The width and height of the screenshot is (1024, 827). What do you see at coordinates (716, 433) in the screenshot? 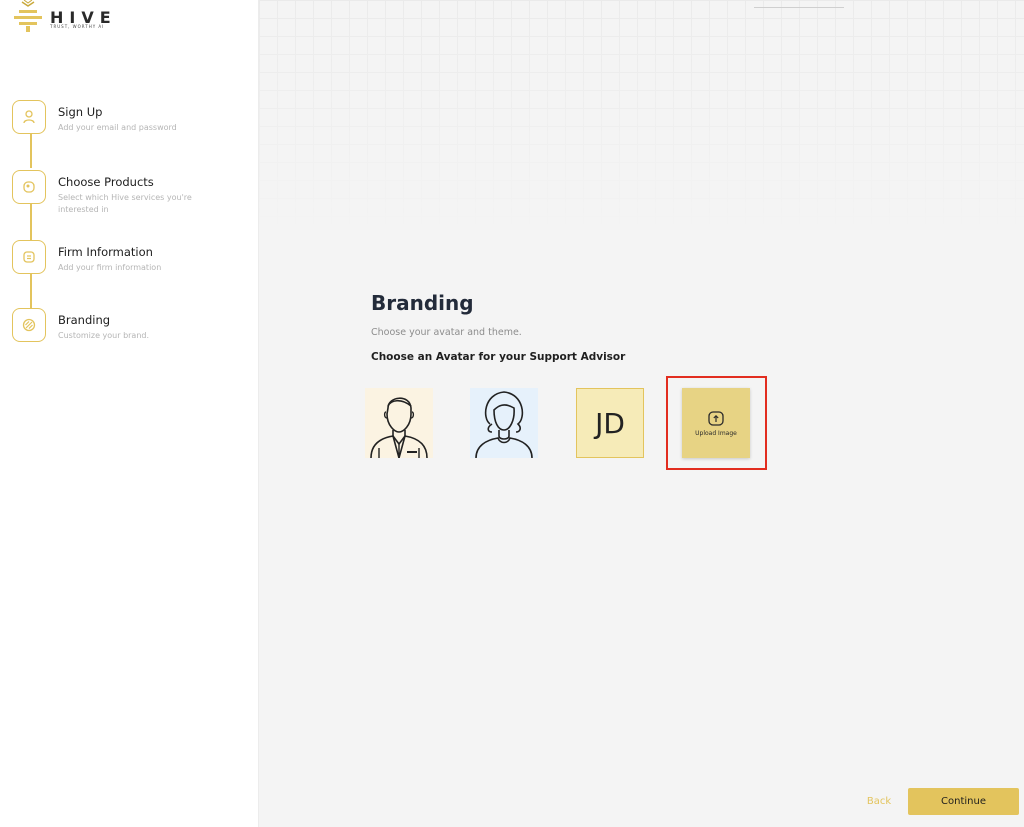
I see `upload-label: Upload Image` at bounding box center [716, 433].